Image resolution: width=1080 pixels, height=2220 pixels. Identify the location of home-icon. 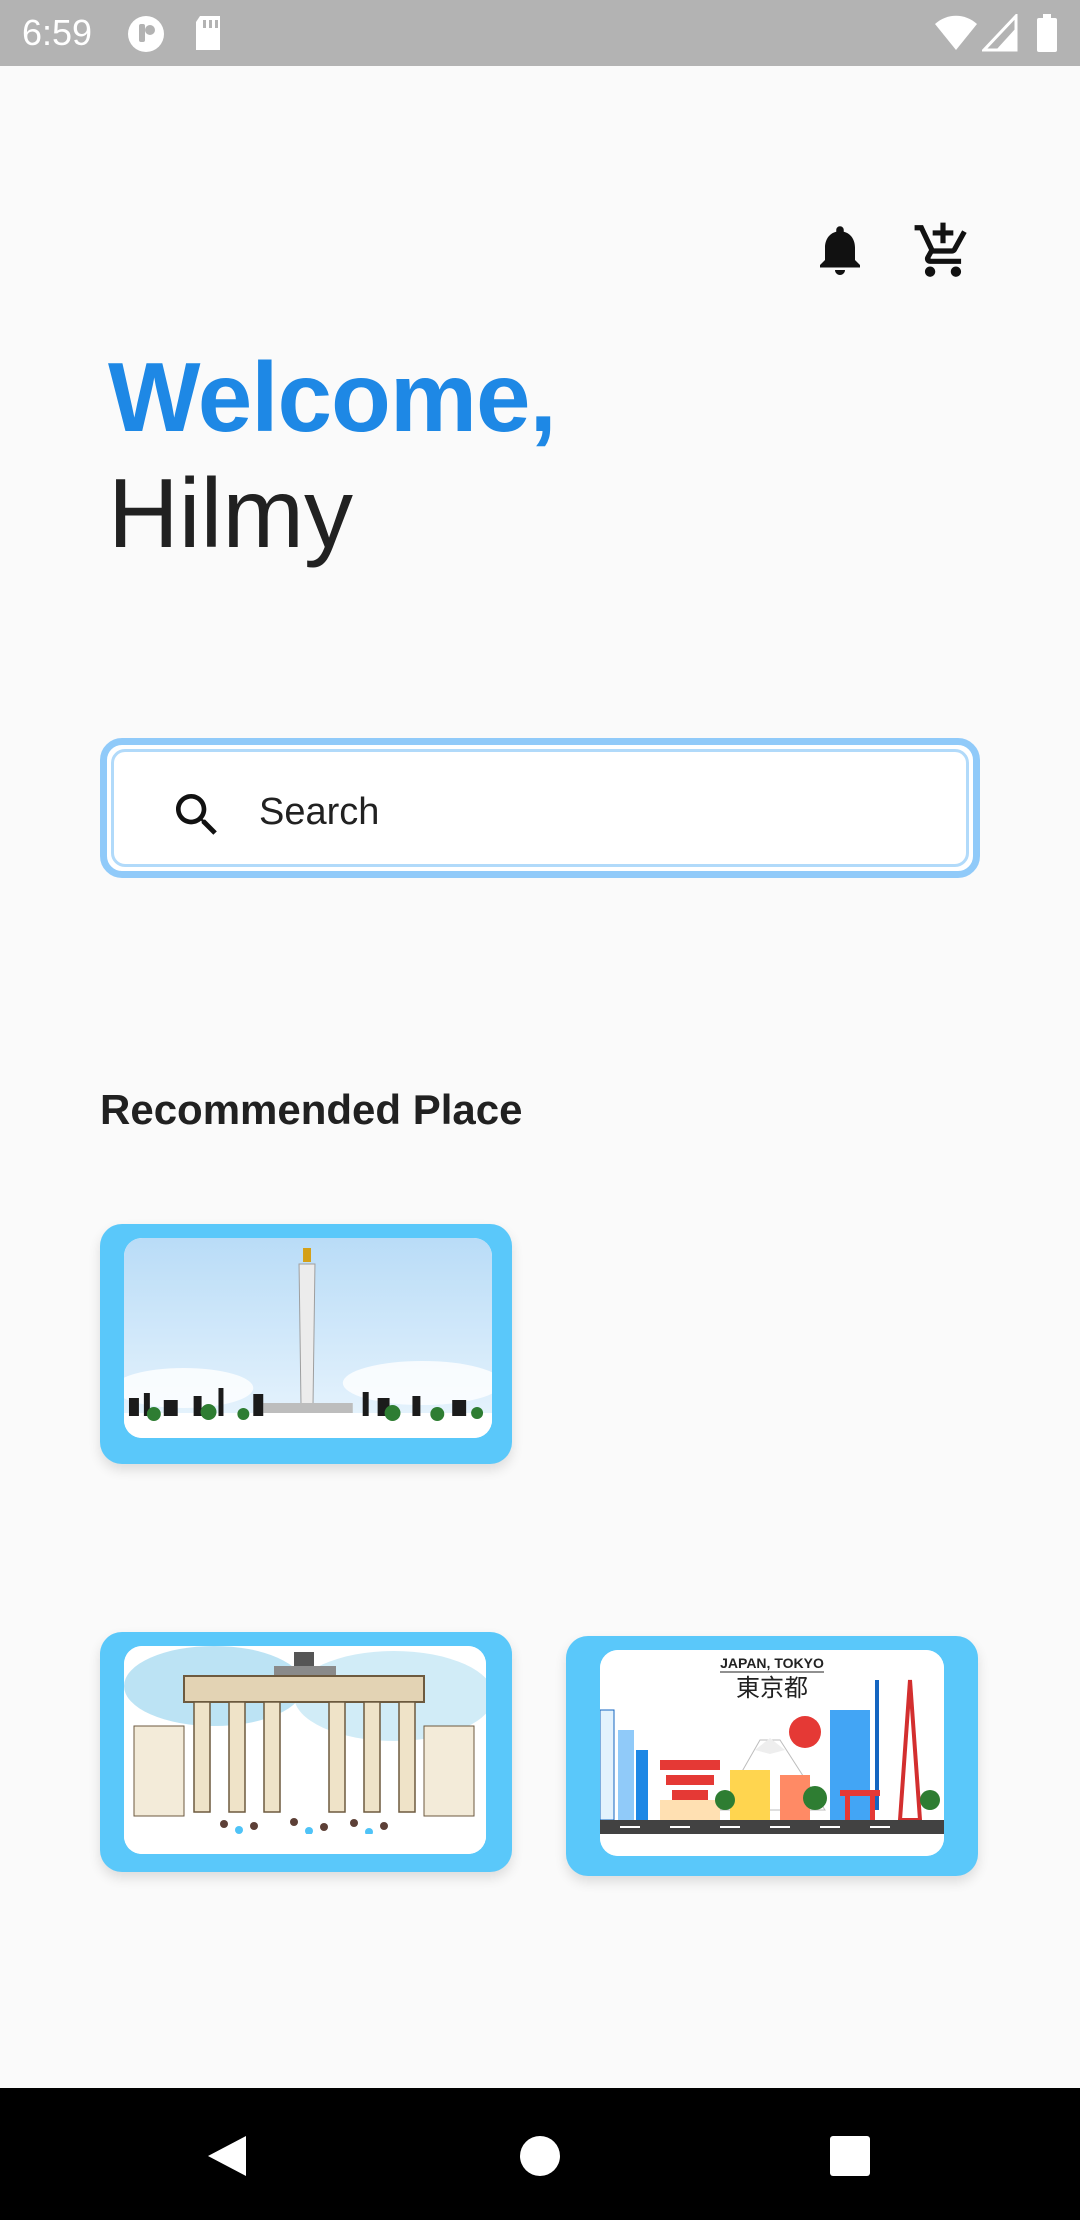
(540, 2156).